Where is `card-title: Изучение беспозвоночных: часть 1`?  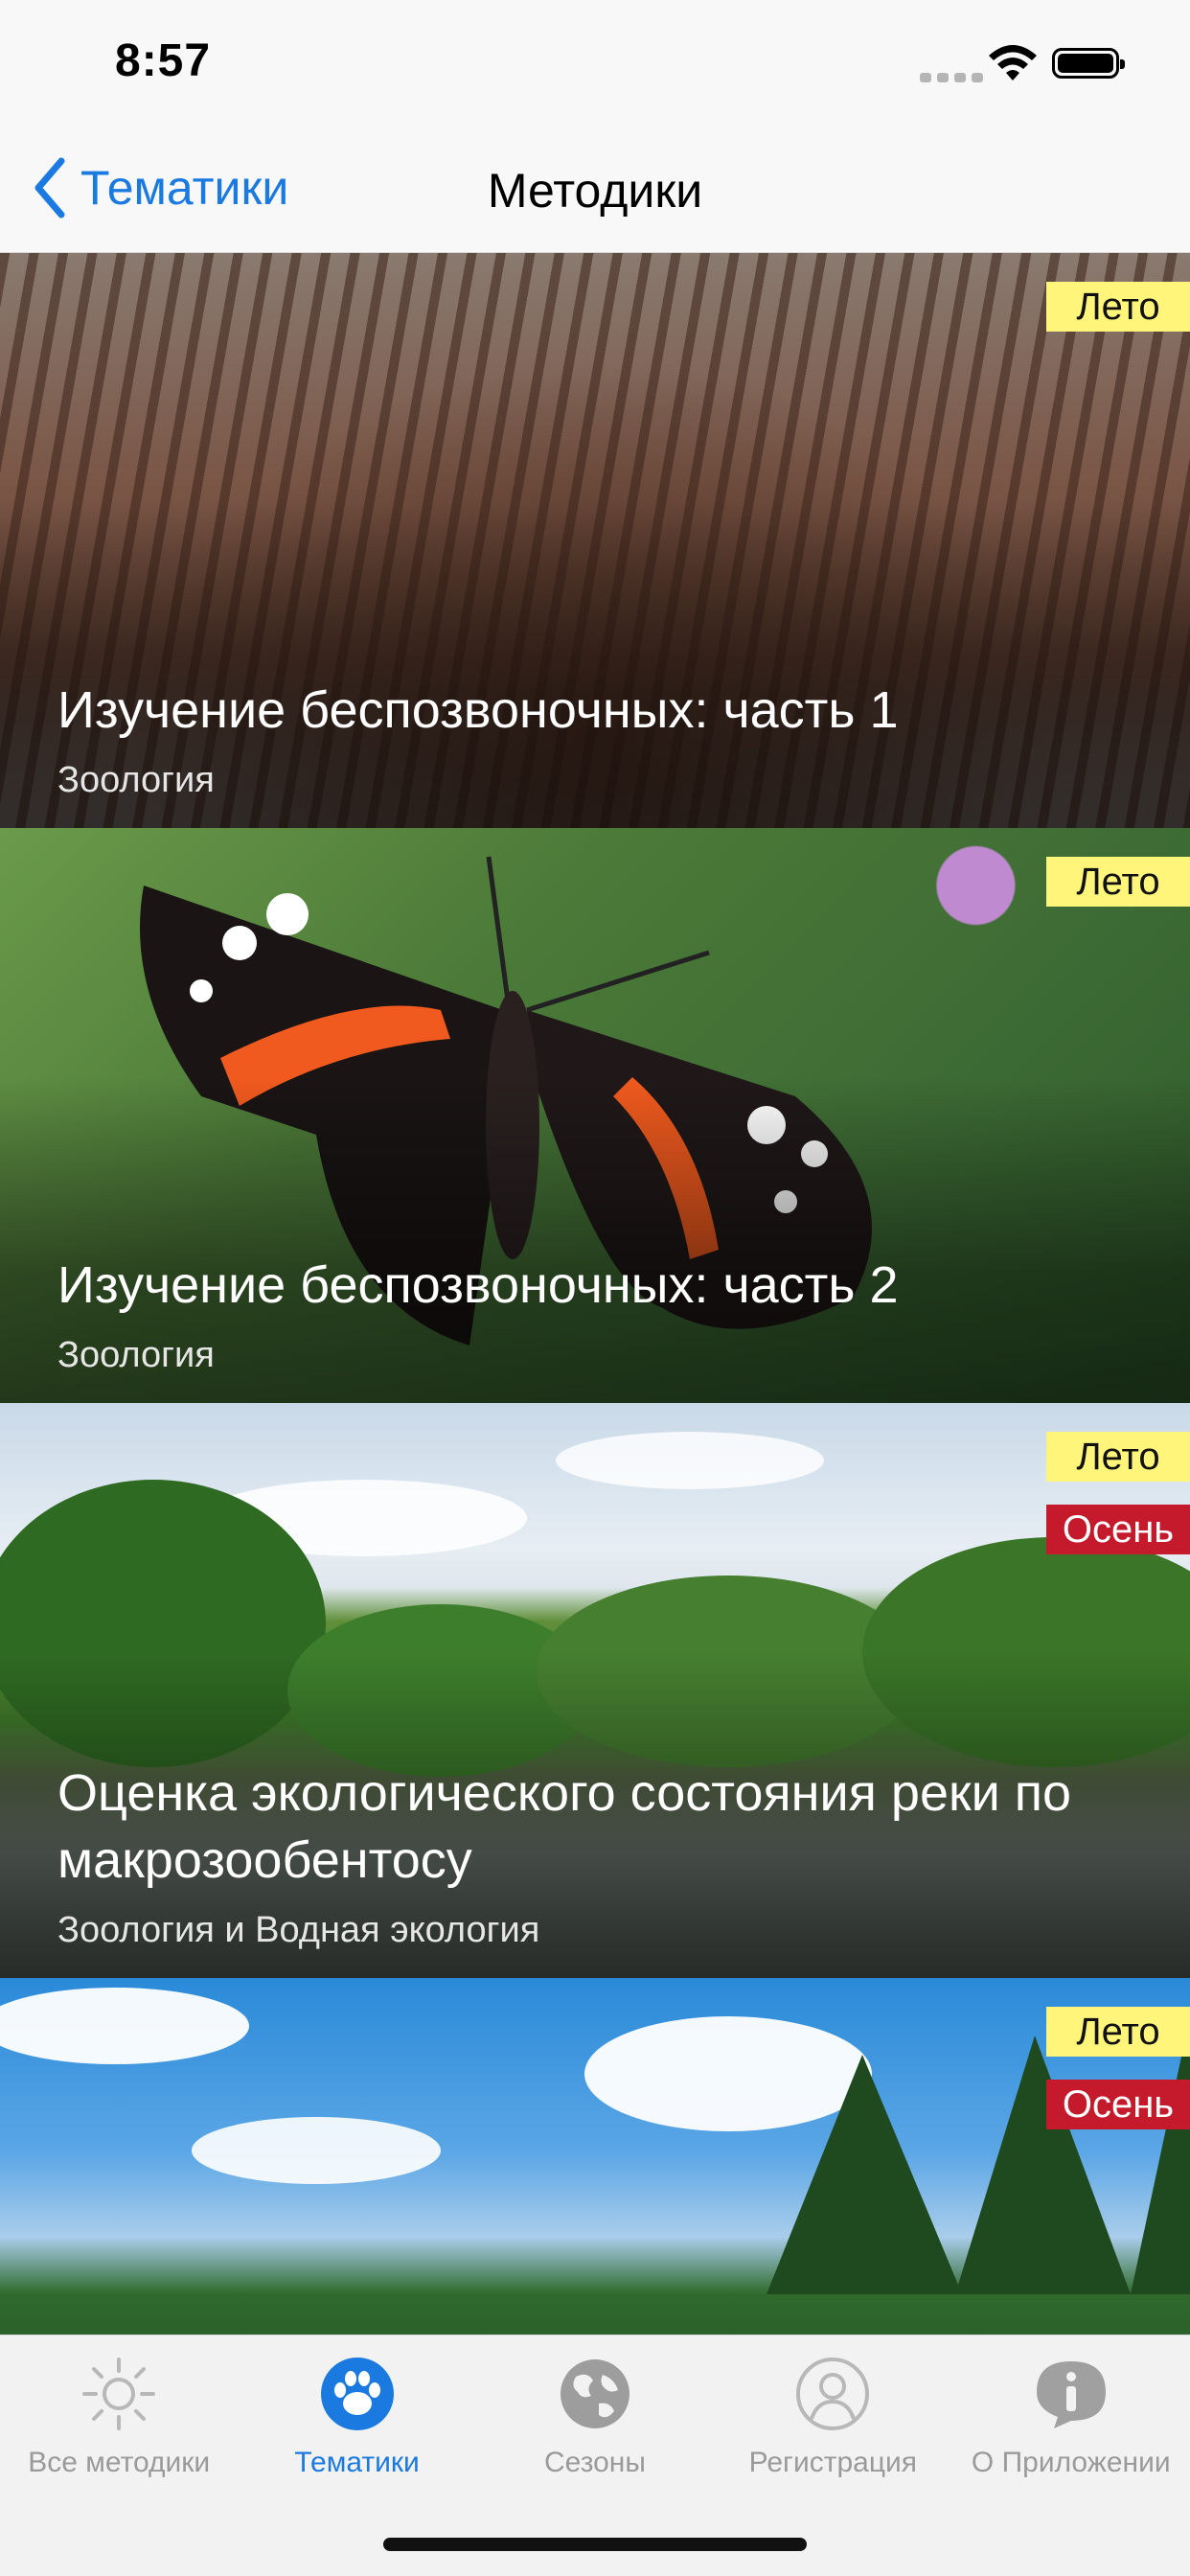 card-title: Изучение беспозвоночных: часть 1 is located at coordinates (478, 710).